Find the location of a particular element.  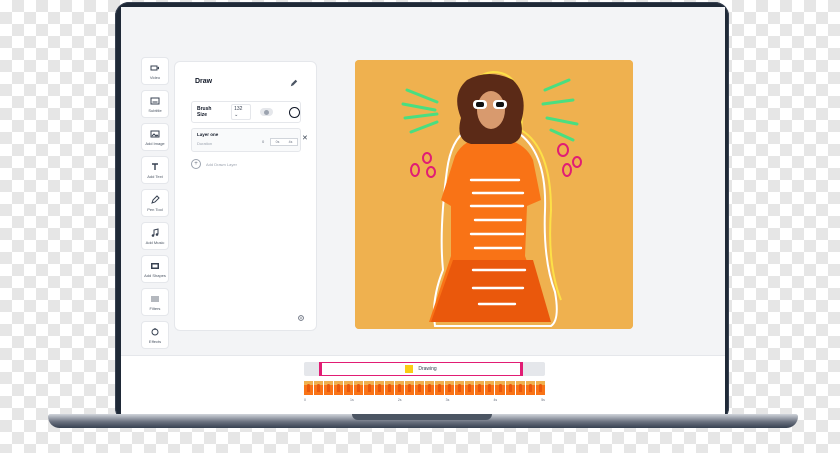

tool-label: Add Text is located at coordinates (155, 176).